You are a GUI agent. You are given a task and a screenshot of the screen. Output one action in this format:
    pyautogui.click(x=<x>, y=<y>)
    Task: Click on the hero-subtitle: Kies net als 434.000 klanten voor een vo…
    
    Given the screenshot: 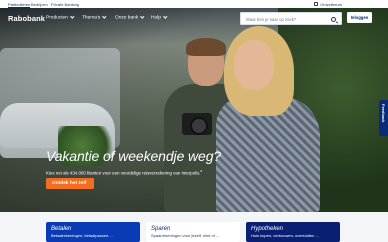 What is the action you would take?
    pyautogui.click(x=124, y=172)
    